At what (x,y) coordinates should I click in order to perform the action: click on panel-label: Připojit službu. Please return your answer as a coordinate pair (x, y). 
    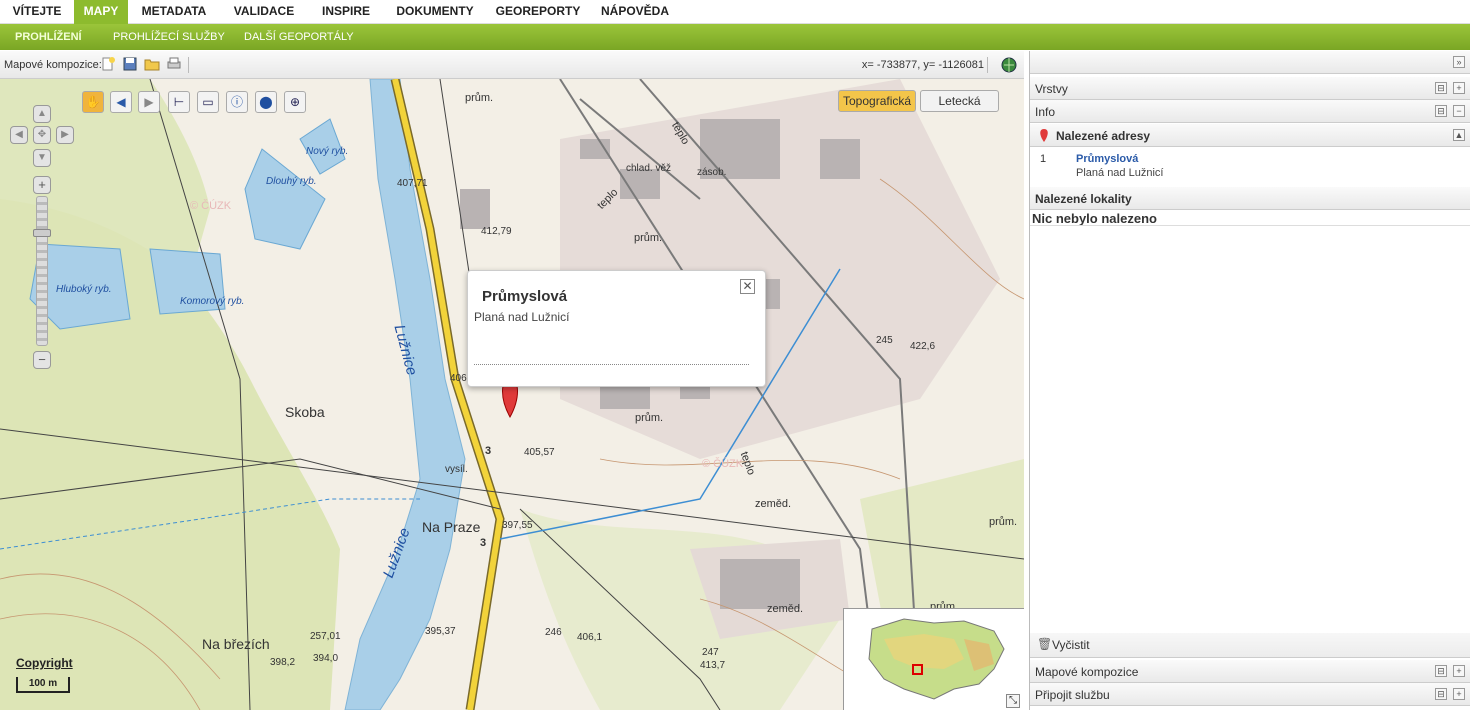
    Looking at the image, I should click on (1072, 695).